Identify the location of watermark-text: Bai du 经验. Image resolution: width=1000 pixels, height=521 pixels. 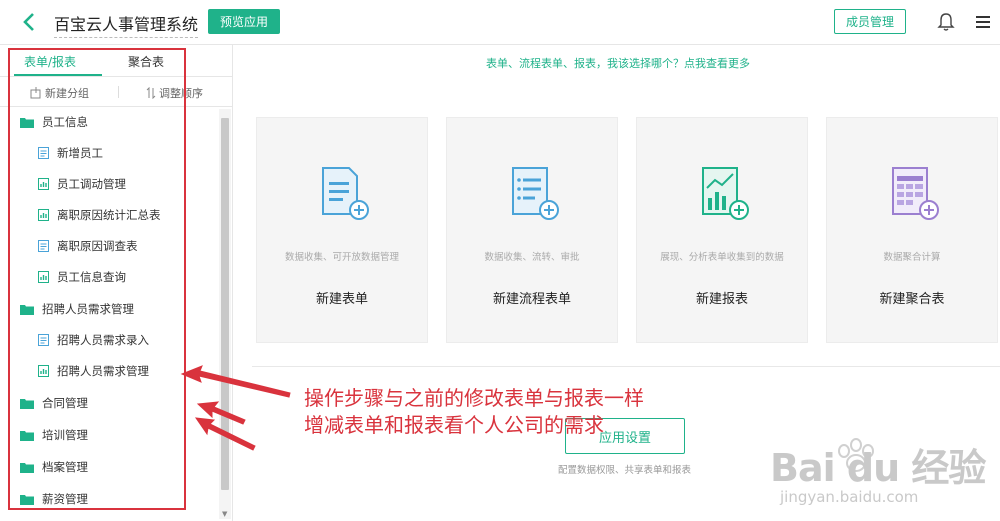
(878, 468).